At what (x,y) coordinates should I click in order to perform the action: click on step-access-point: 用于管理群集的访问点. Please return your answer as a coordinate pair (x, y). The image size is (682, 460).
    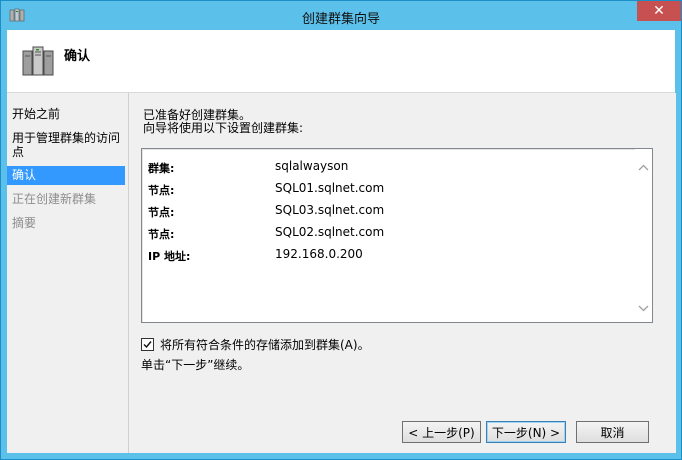
    Looking at the image, I should click on (66, 145).